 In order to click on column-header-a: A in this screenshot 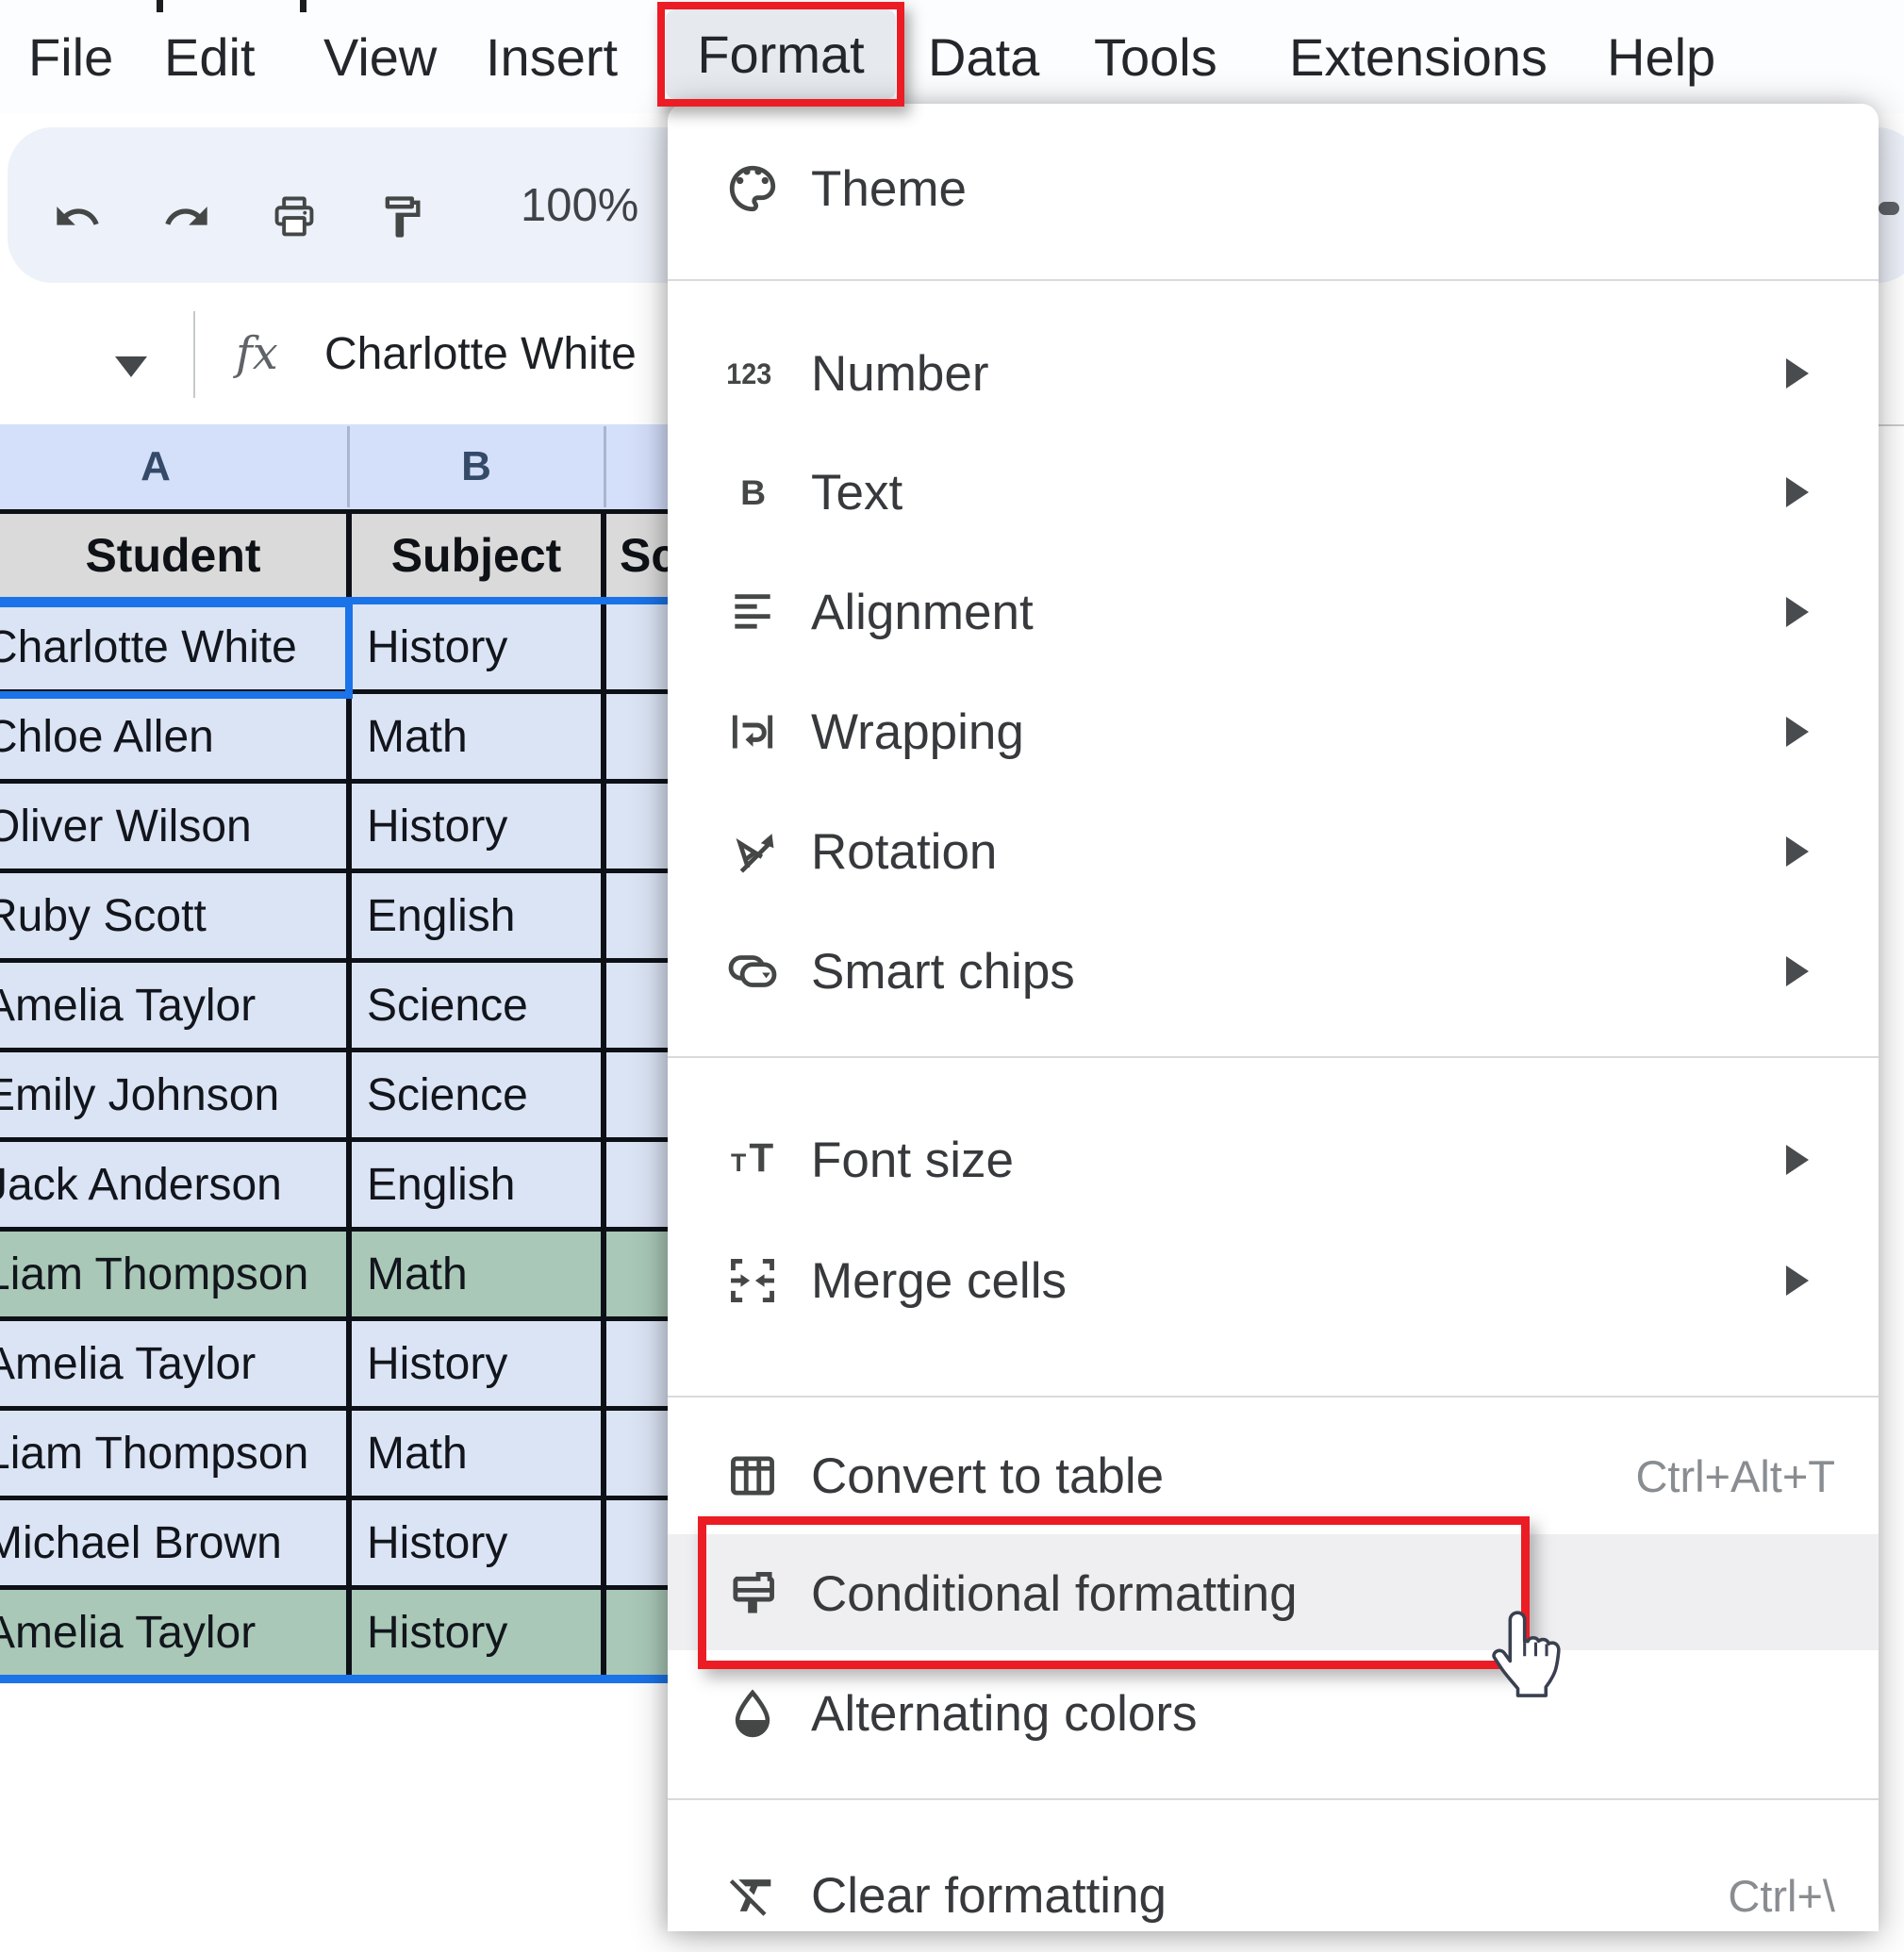, I will do `click(155, 466)`.